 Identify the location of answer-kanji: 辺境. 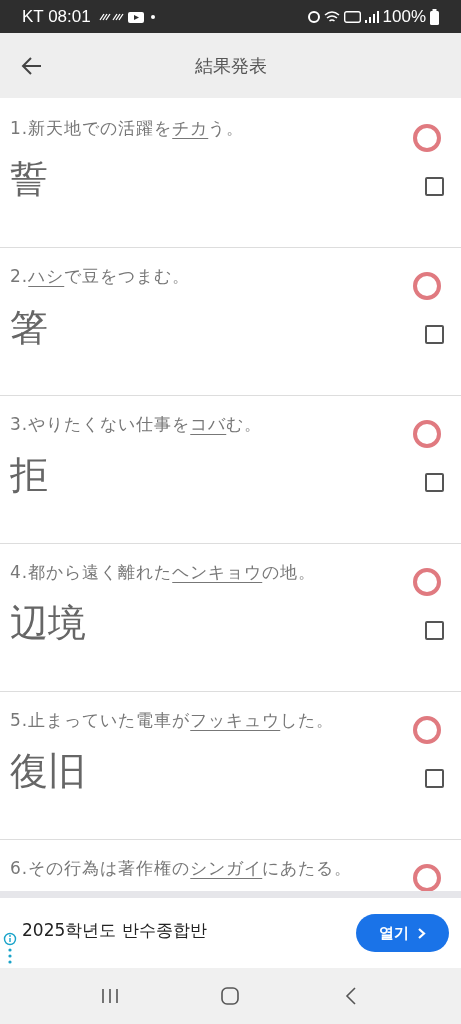
(48, 623).